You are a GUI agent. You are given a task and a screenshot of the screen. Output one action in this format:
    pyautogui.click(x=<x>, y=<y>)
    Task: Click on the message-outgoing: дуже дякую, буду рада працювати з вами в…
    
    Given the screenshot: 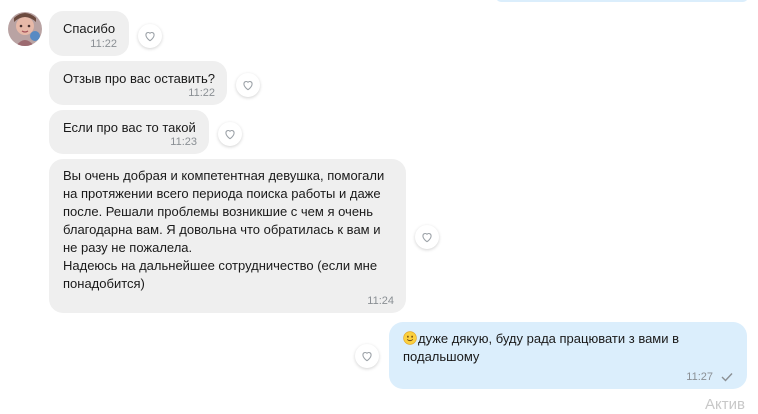 What is the action you would take?
    pyautogui.click(x=568, y=355)
    